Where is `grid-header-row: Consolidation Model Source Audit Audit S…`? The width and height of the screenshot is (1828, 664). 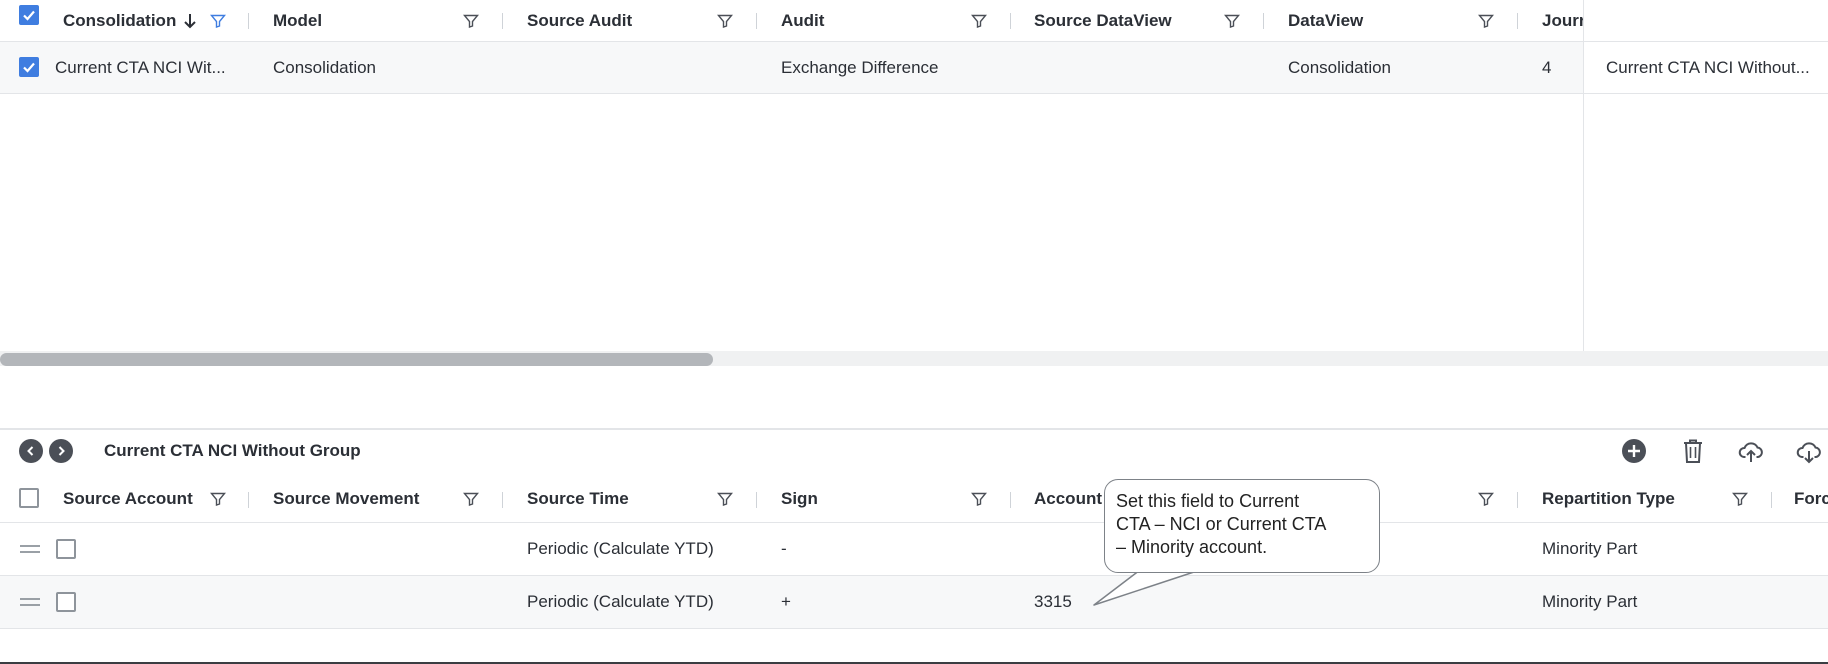 grid-header-row: Consolidation Model Source Audit Audit S… is located at coordinates (914, 21).